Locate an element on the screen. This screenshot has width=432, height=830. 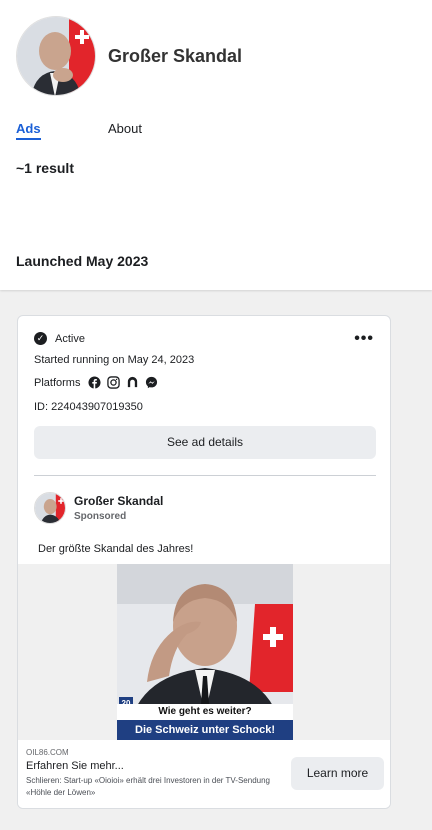
see-ad-details-button: See ad details is located at coordinates (205, 442).